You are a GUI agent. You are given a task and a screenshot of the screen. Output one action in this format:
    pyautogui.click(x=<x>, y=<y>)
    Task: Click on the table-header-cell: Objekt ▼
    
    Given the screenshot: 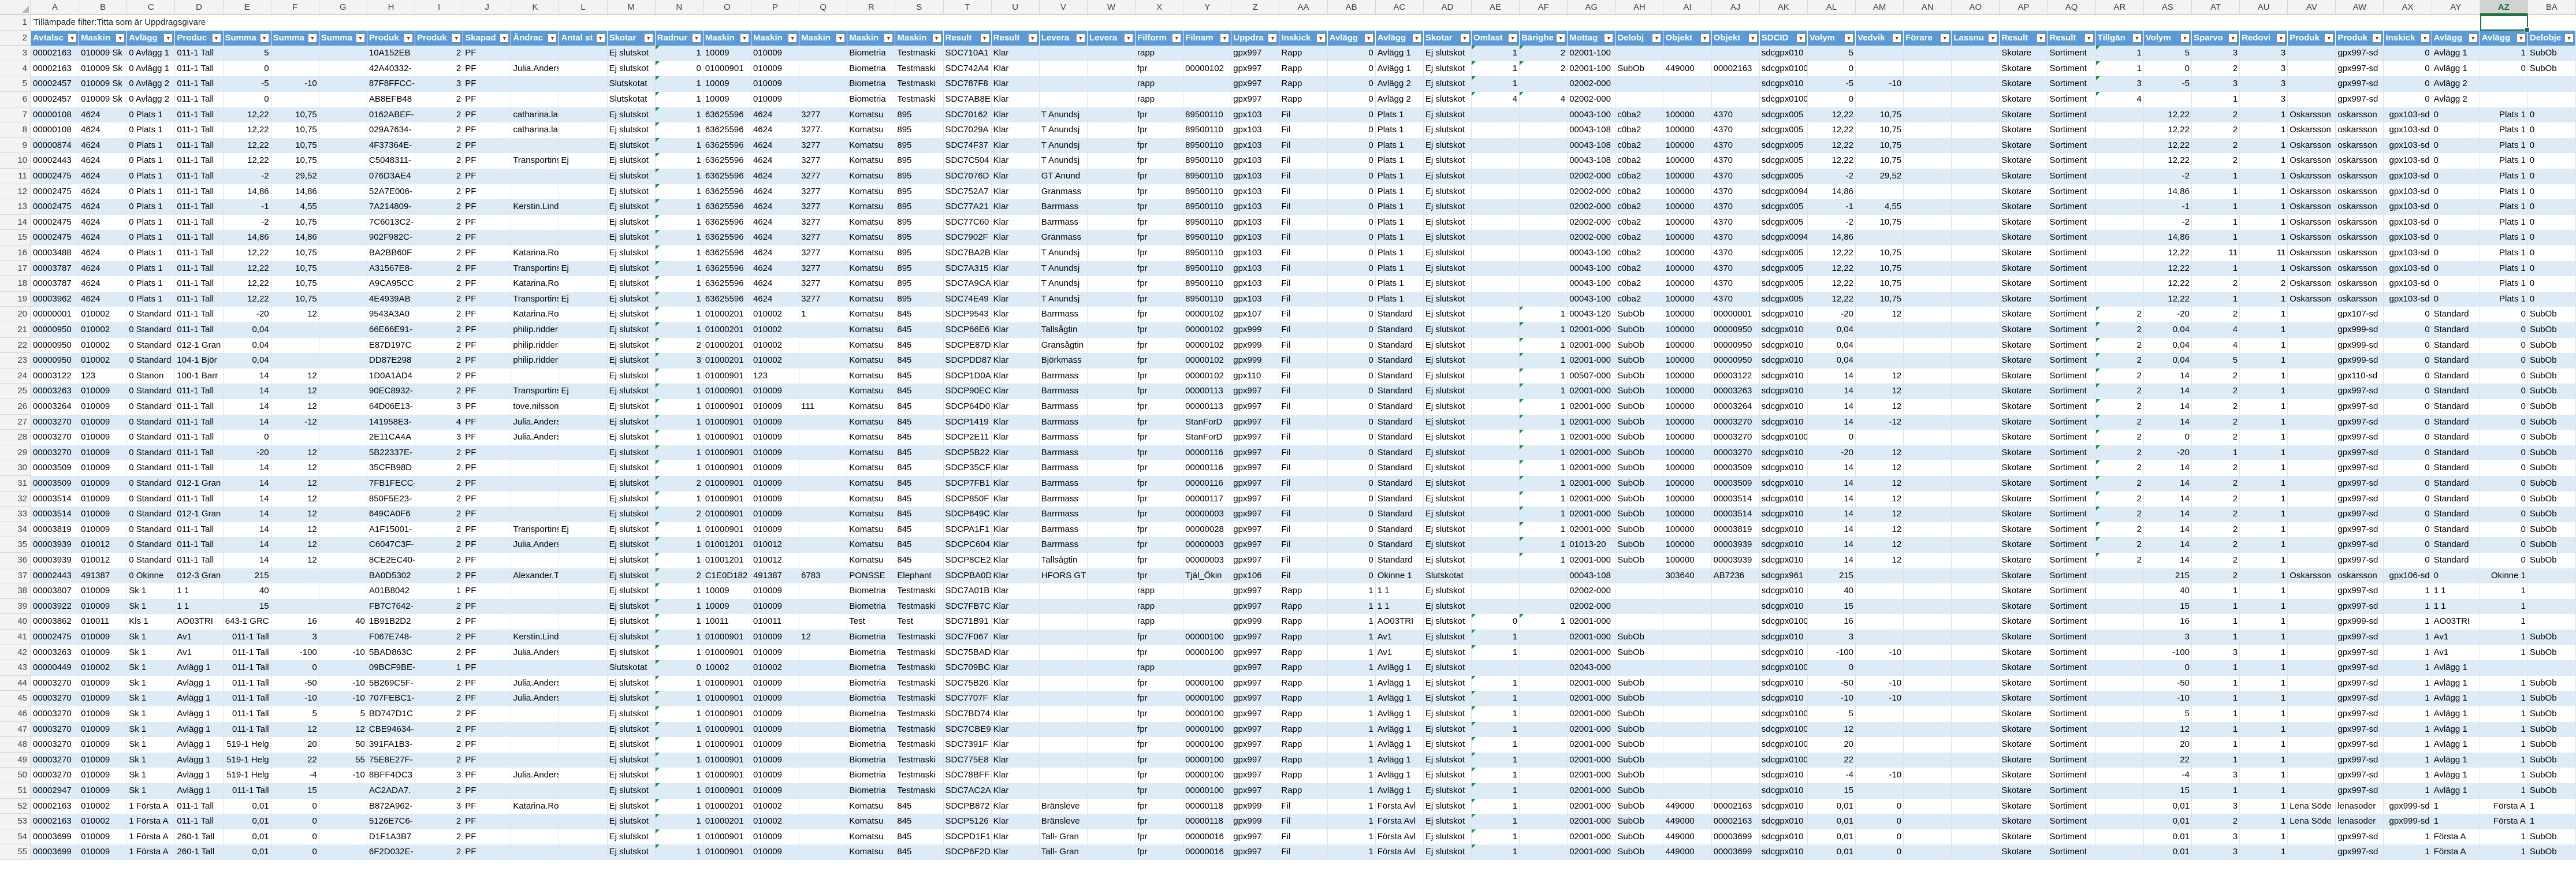 What is the action you would take?
    pyautogui.click(x=1736, y=38)
    